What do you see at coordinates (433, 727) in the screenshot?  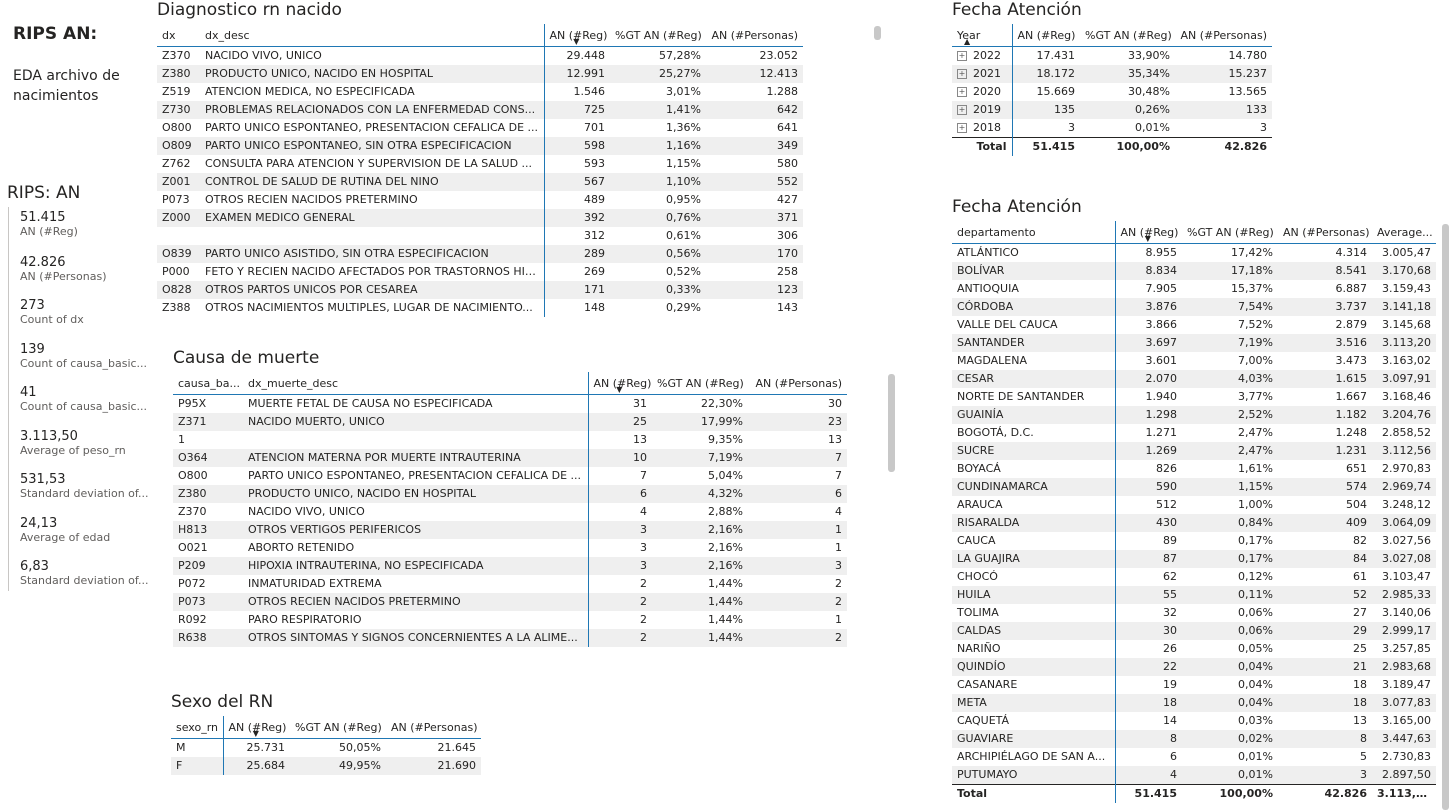 I see `sexo-col-personas: AN (#Personas)` at bounding box center [433, 727].